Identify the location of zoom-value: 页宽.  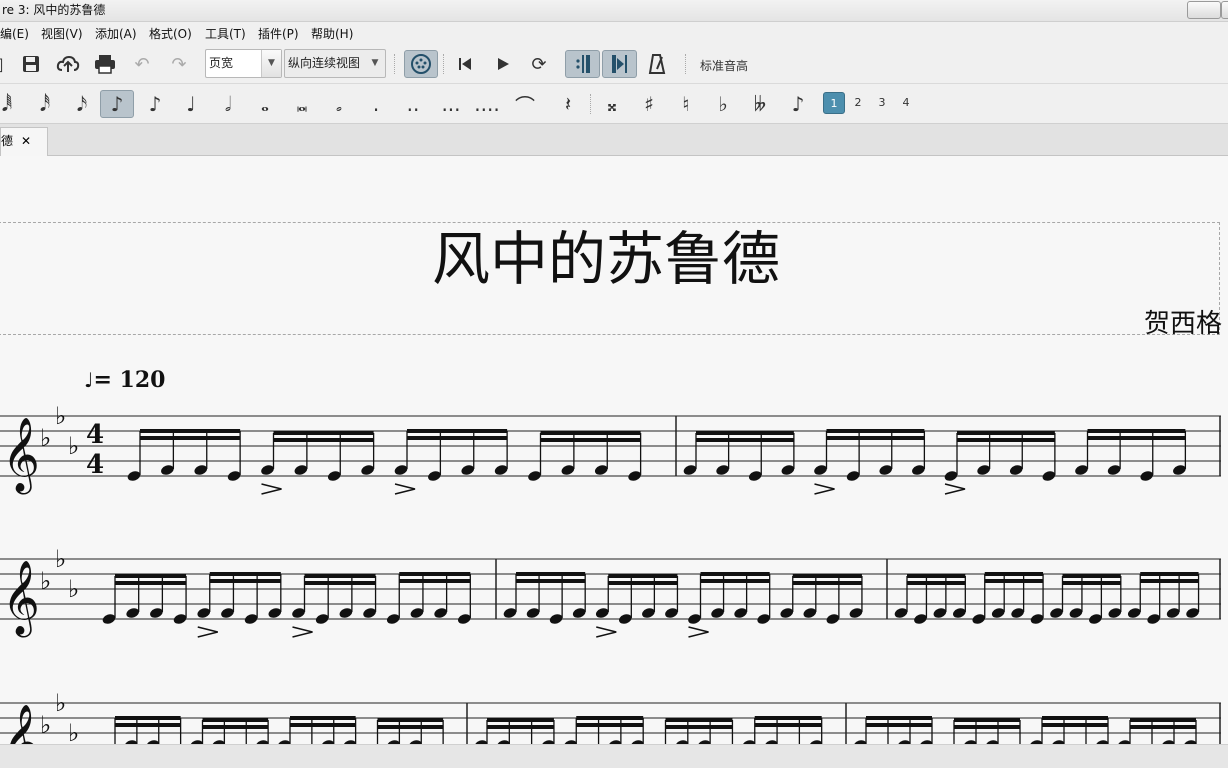
(221, 63).